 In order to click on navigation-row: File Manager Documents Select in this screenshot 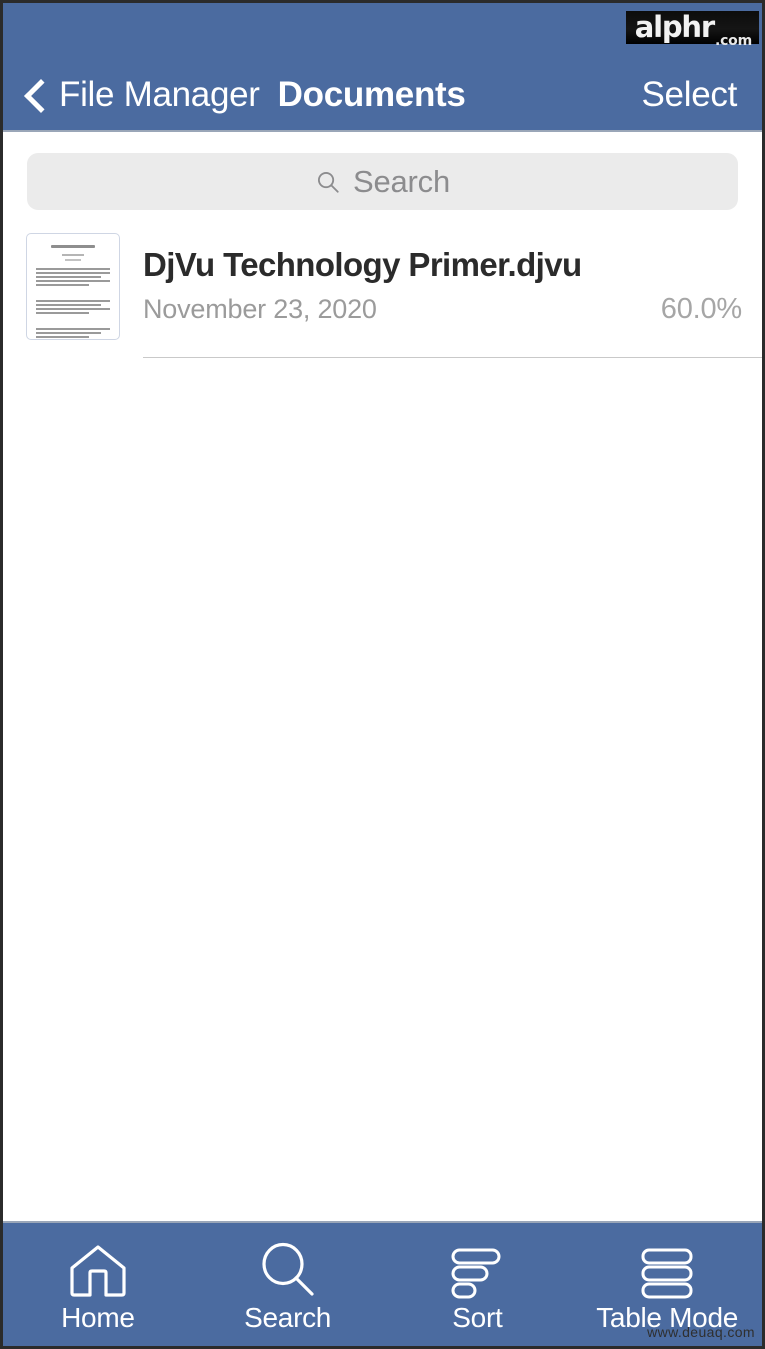, I will do `click(382, 95)`.